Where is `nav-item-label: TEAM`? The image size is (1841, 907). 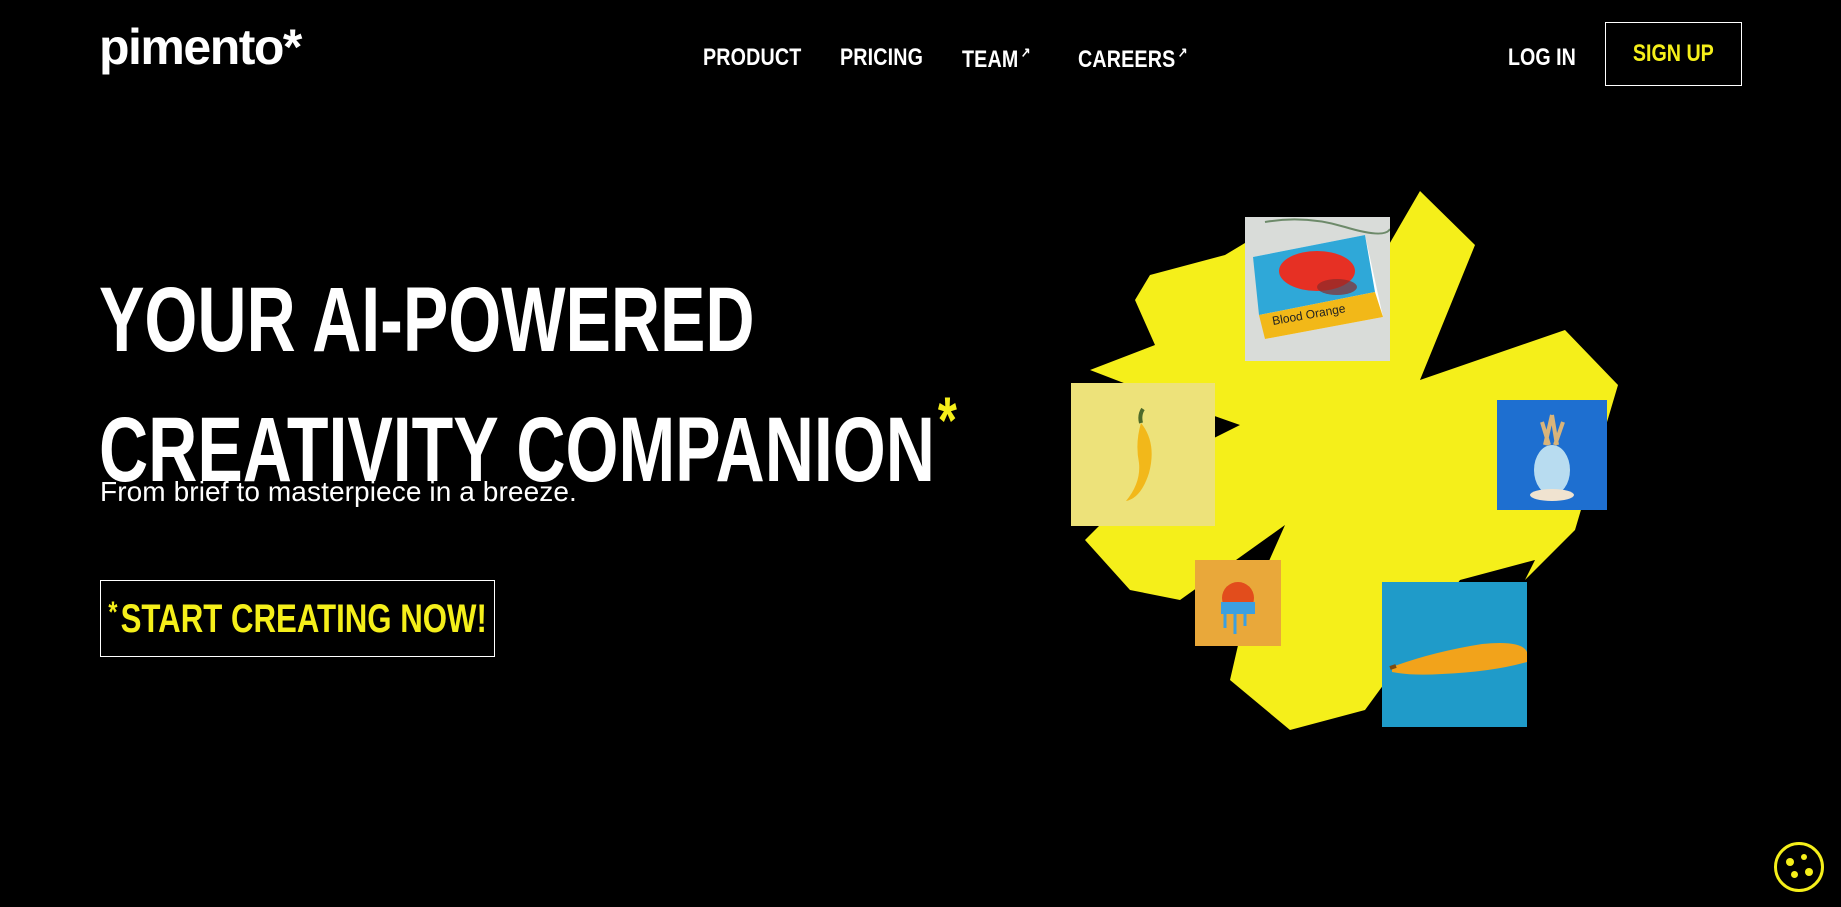
nav-item-label: TEAM is located at coordinates (990, 59).